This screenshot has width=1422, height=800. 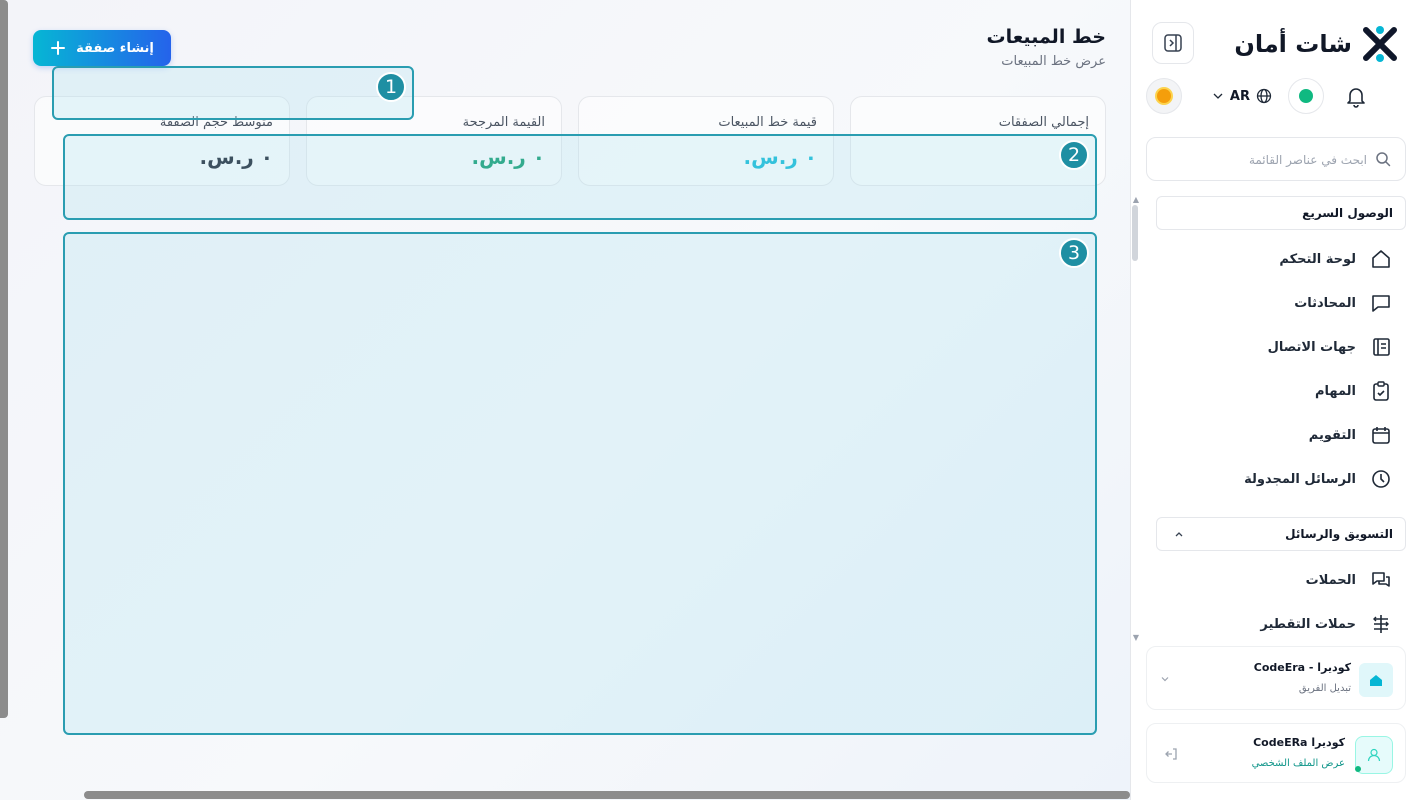 I want to click on drip-icon, so click(x=1381, y=624).